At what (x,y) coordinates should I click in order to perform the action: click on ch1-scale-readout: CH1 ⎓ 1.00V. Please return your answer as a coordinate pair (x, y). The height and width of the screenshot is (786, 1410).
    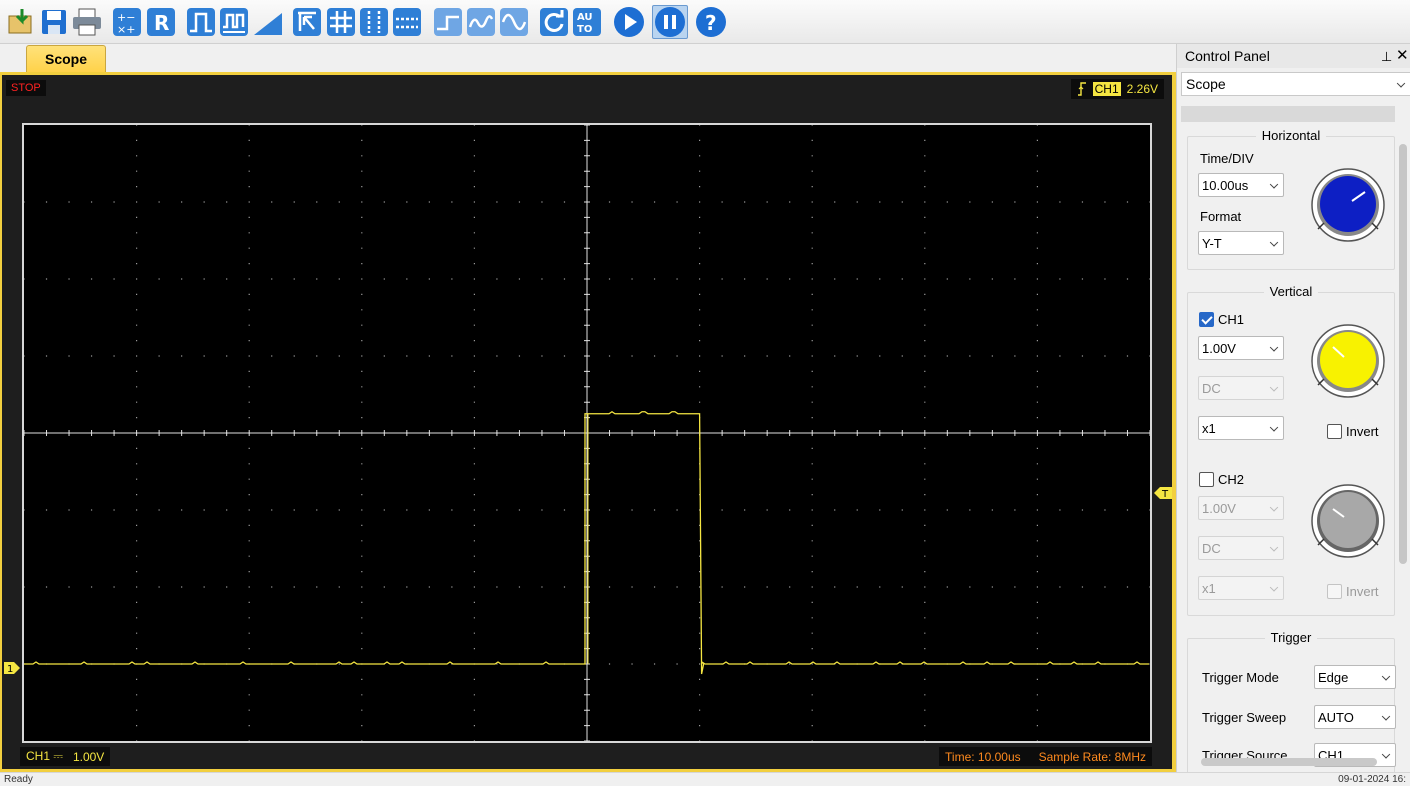
    Looking at the image, I should click on (65, 756).